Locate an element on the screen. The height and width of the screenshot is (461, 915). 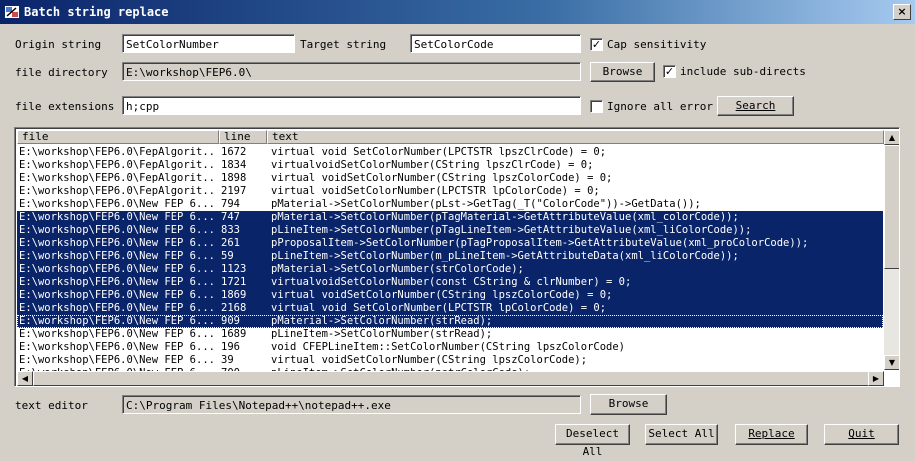
ignore-errors-label: Ignore all error is located at coordinates (660, 106).